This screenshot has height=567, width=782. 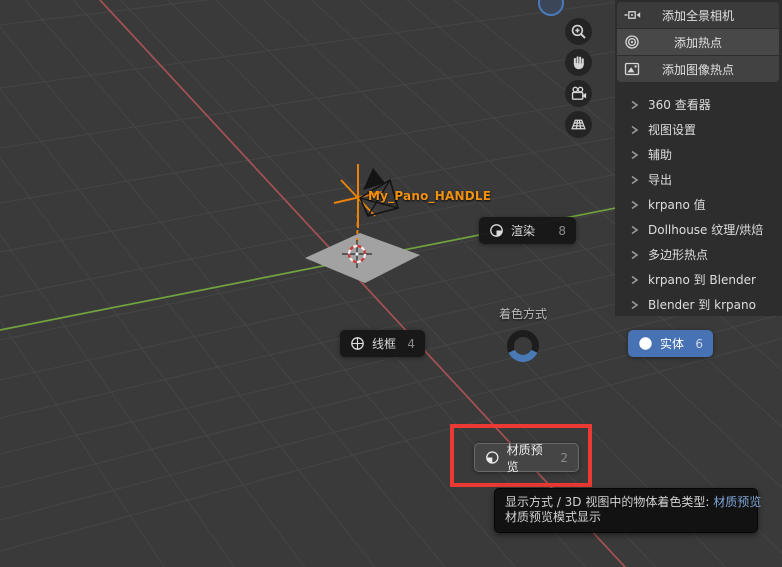 I want to click on camera-view-icon, so click(x=579, y=93).